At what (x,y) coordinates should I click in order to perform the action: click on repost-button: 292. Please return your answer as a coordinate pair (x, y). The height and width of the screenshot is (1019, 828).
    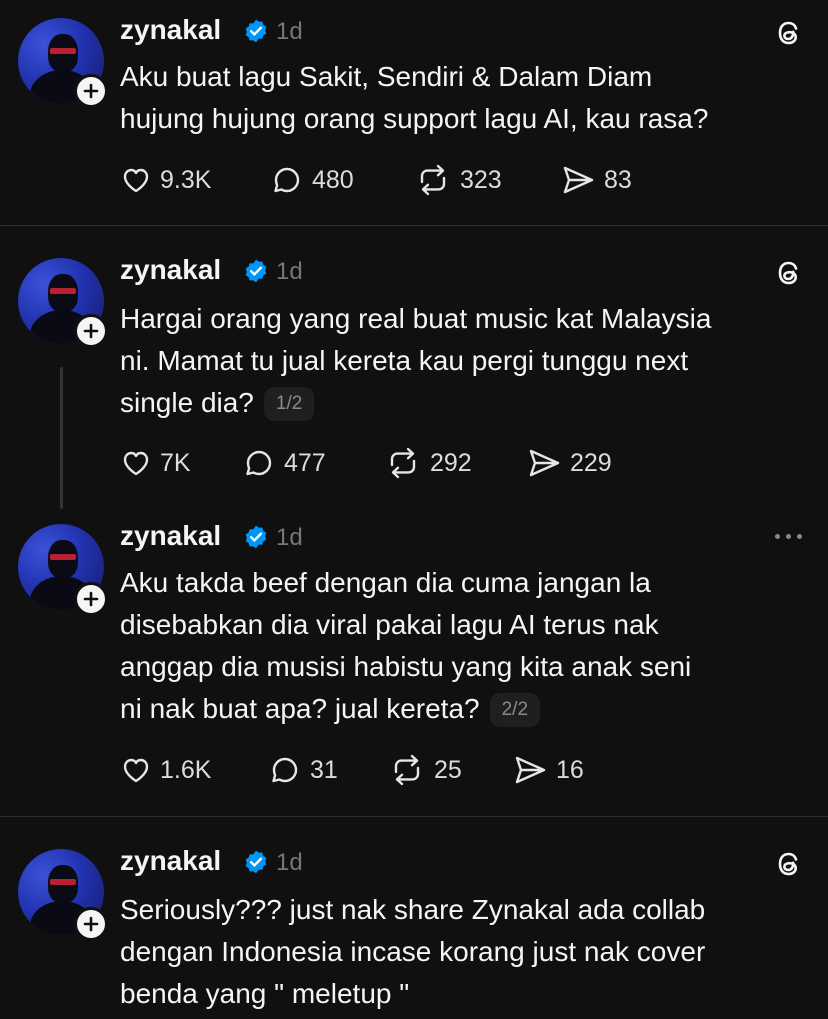
    Looking at the image, I should click on (428, 463).